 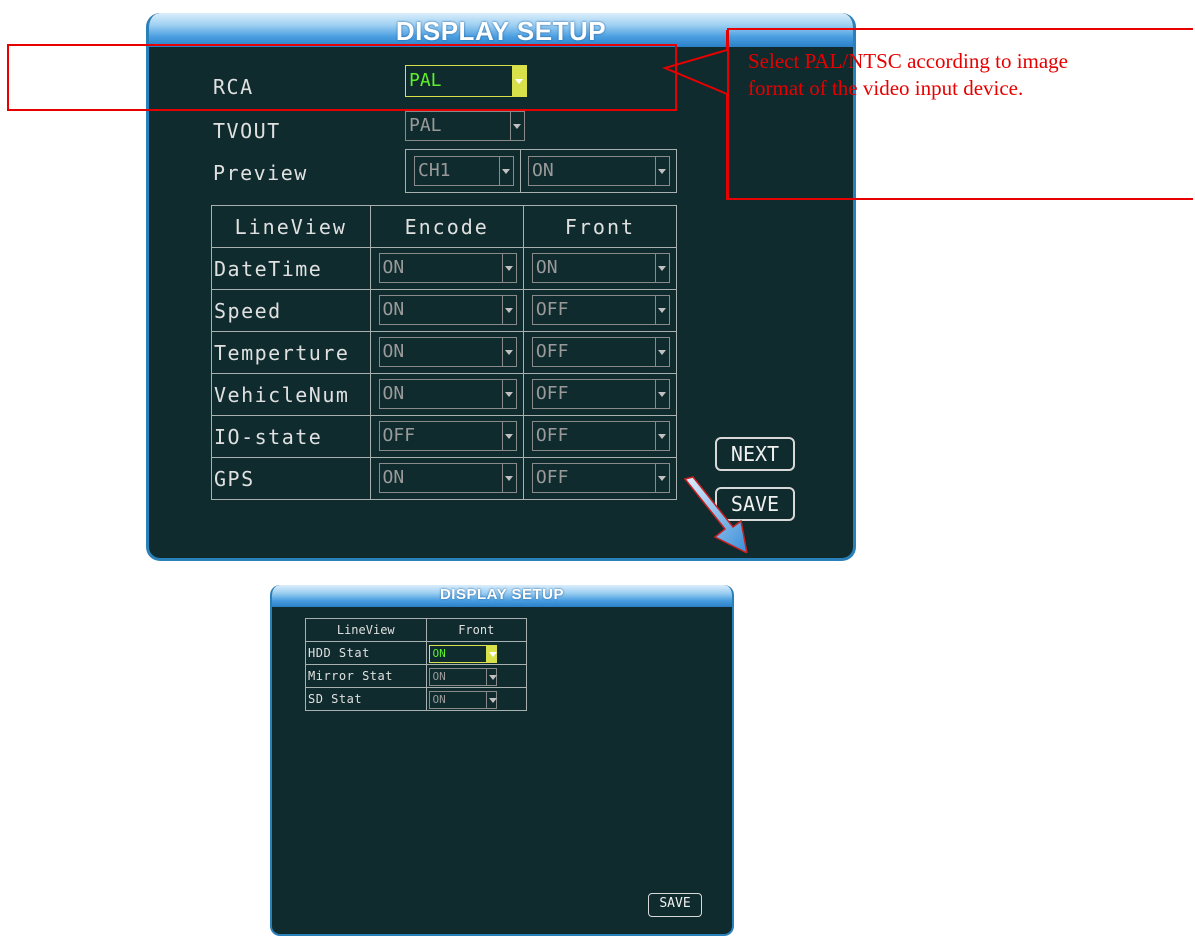 I want to click on next-button: NEXT, so click(x=755, y=454).